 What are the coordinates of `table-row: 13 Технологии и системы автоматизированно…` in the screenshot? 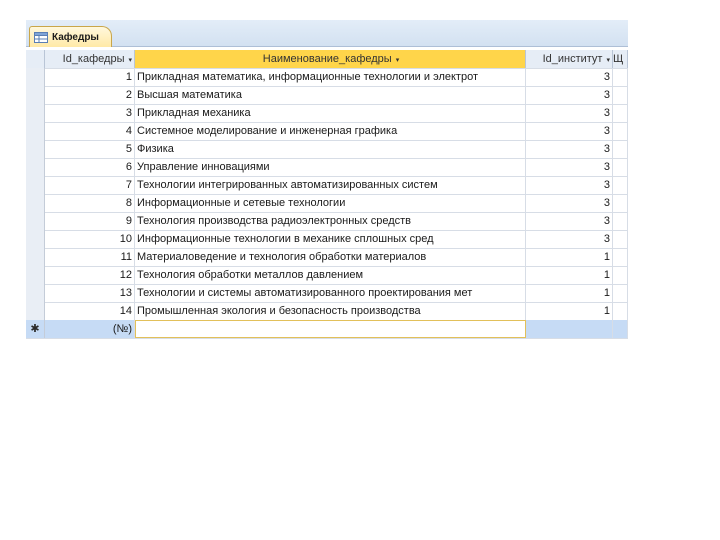 It's located at (327, 293).